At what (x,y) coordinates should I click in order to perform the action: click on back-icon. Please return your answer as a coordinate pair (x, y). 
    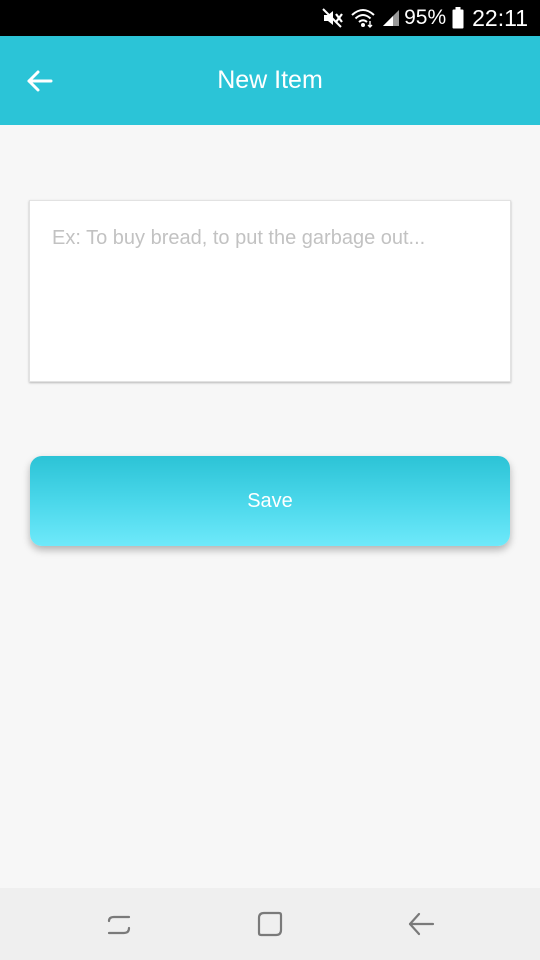
    Looking at the image, I should click on (421, 924).